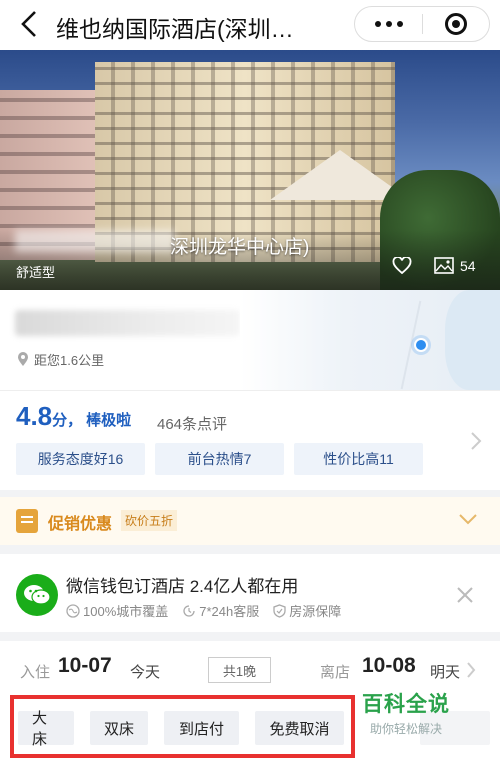 This screenshot has width=500, height=761. Describe the element at coordinates (182, 586) in the screenshot. I see `wechat-pay-title: 微信钱包订酒店 2.4亿人都在用` at that location.